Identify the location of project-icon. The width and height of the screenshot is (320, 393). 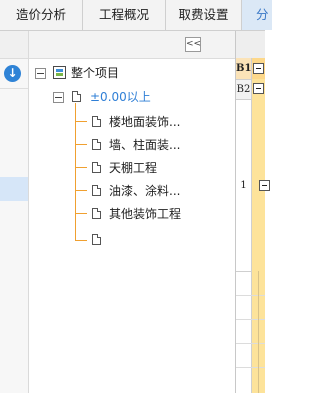
(59, 72).